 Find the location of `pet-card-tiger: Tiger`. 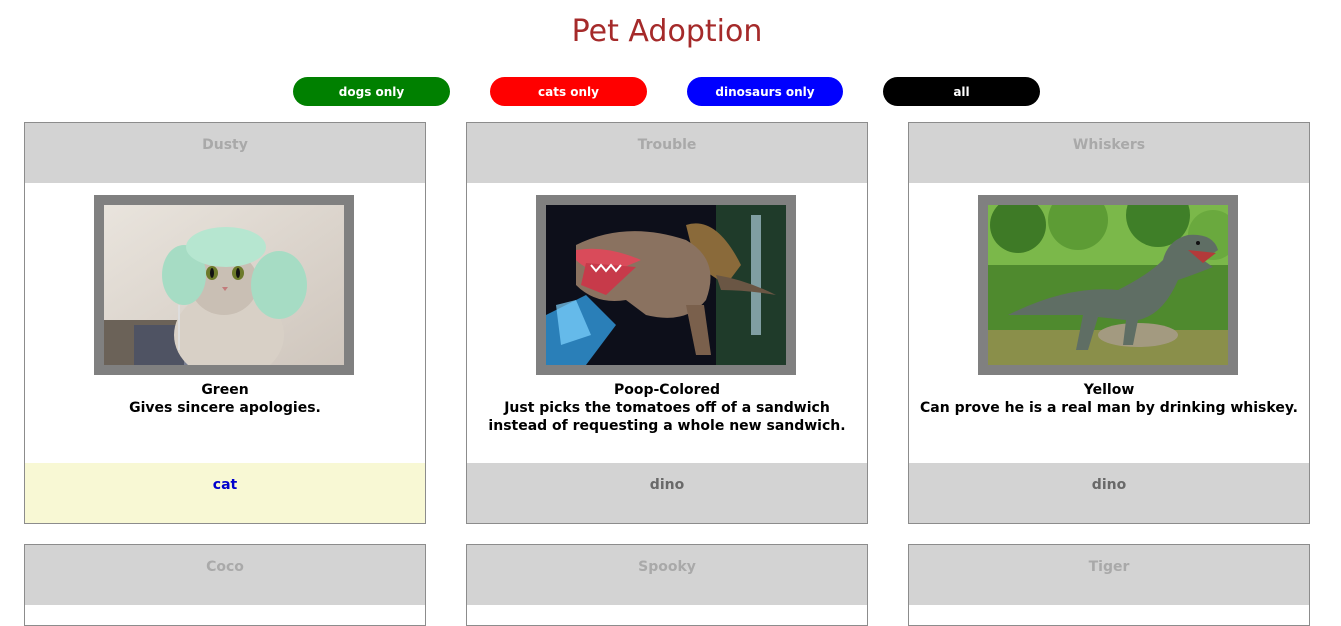

pet-card-tiger: Tiger is located at coordinates (1109, 585).